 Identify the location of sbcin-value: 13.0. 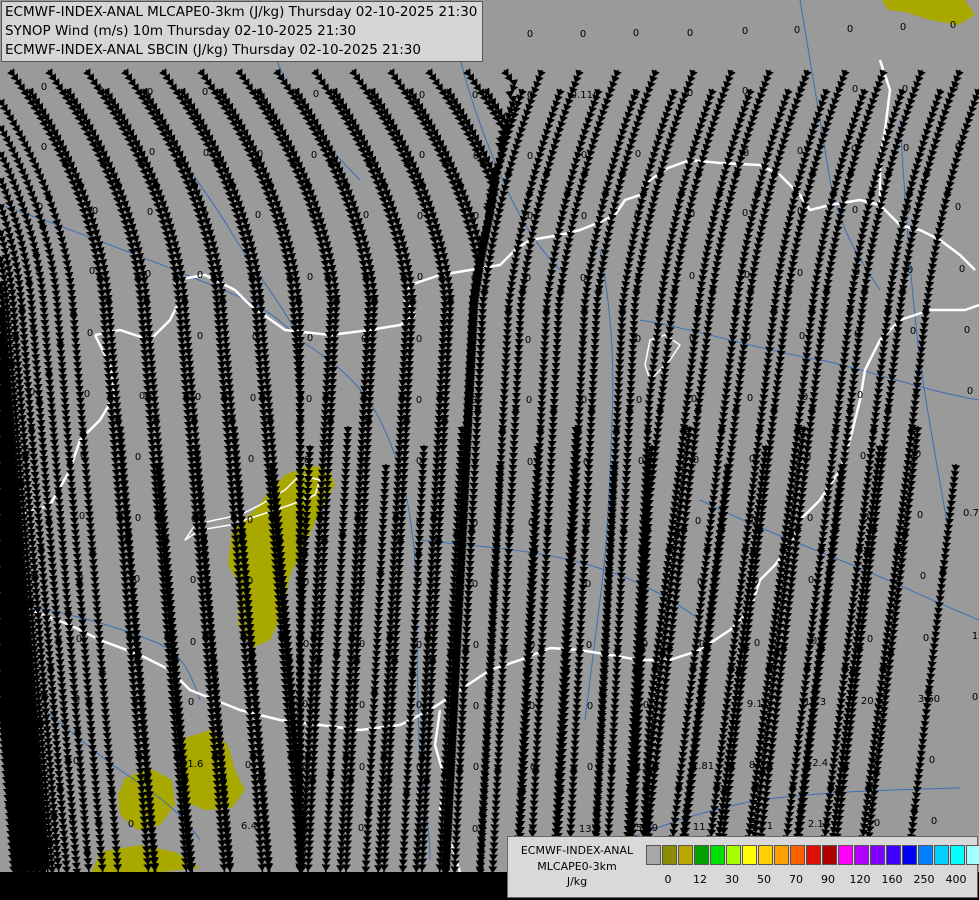
(590, 829).